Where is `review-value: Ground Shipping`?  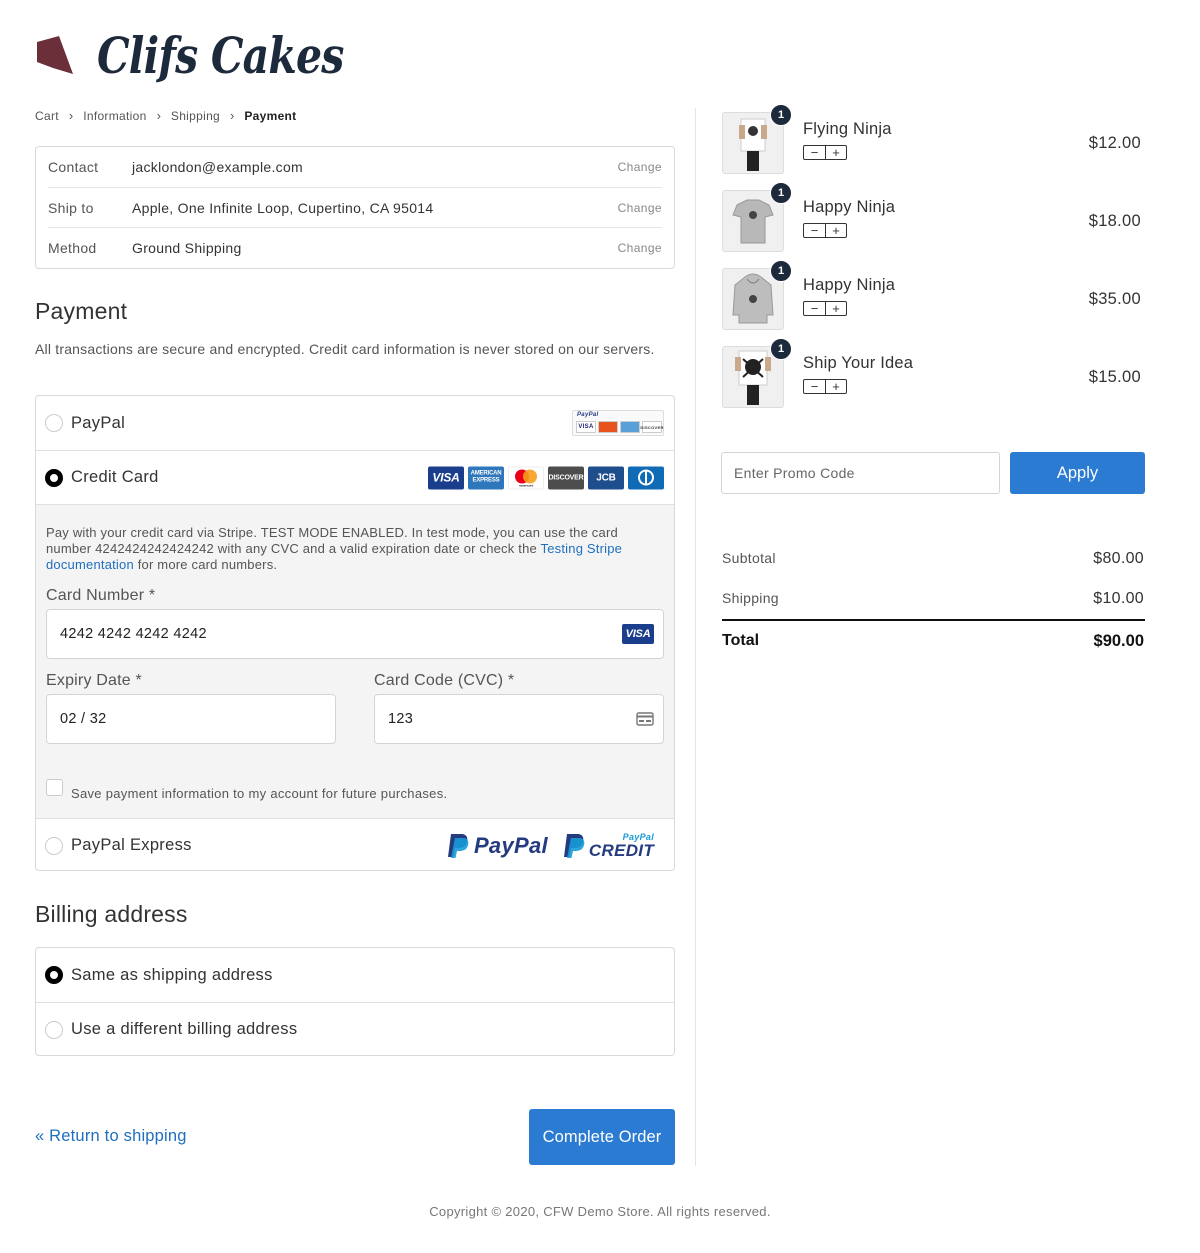 review-value: Ground Shipping is located at coordinates (187, 247).